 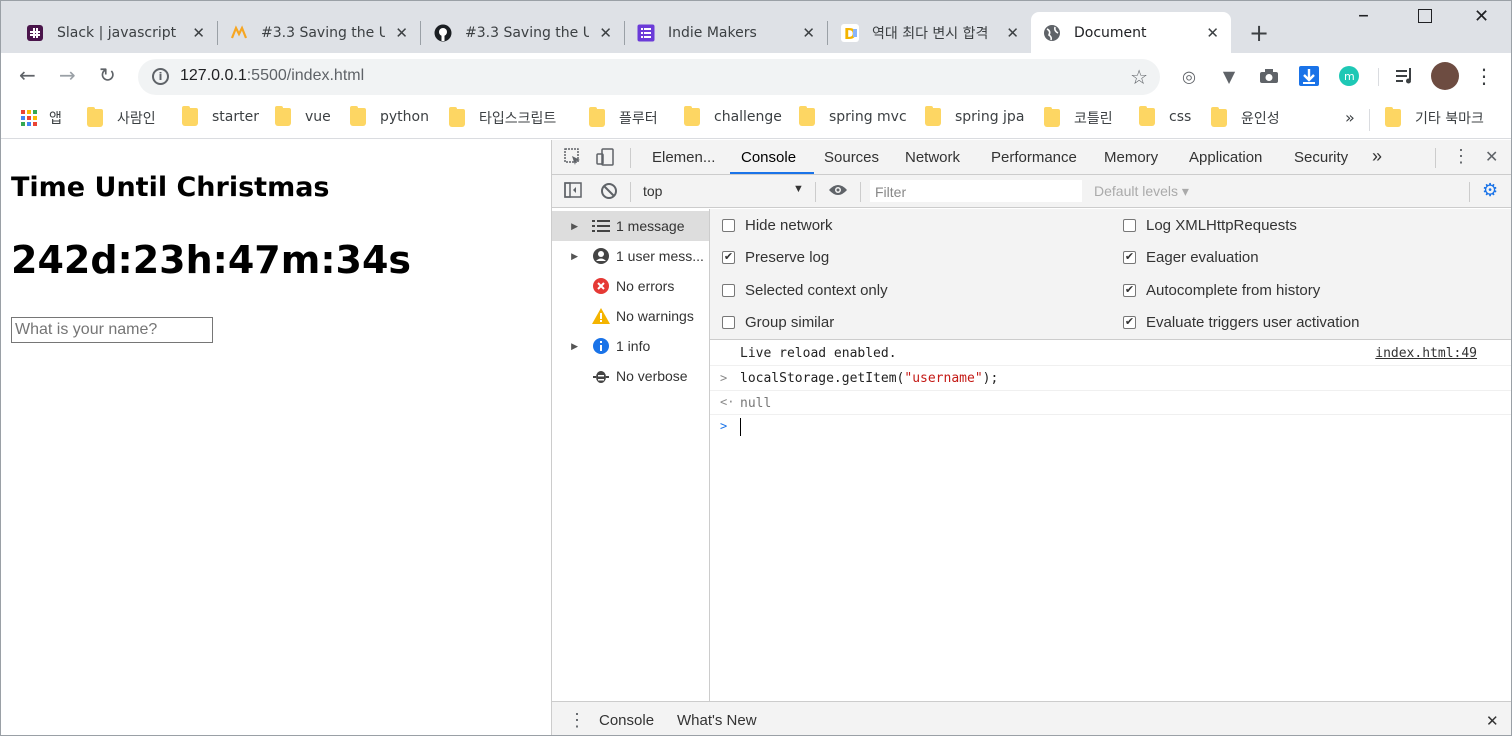 What do you see at coordinates (1210, 225) in the screenshot?
I see `checkbox-log-xhr: Log XMLHttpRequests` at bounding box center [1210, 225].